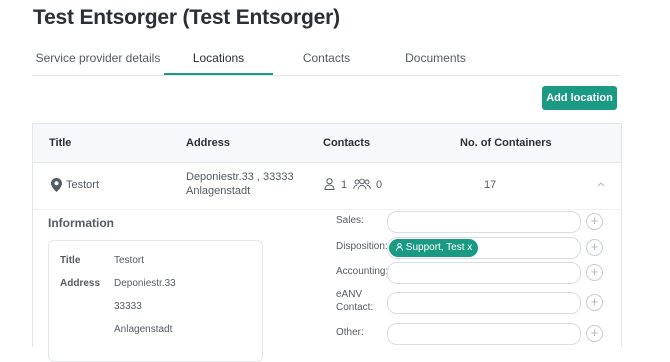 The width and height of the screenshot is (670, 362). Describe the element at coordinates (484, 334) in the screenshot. I see `other-field` at that location.